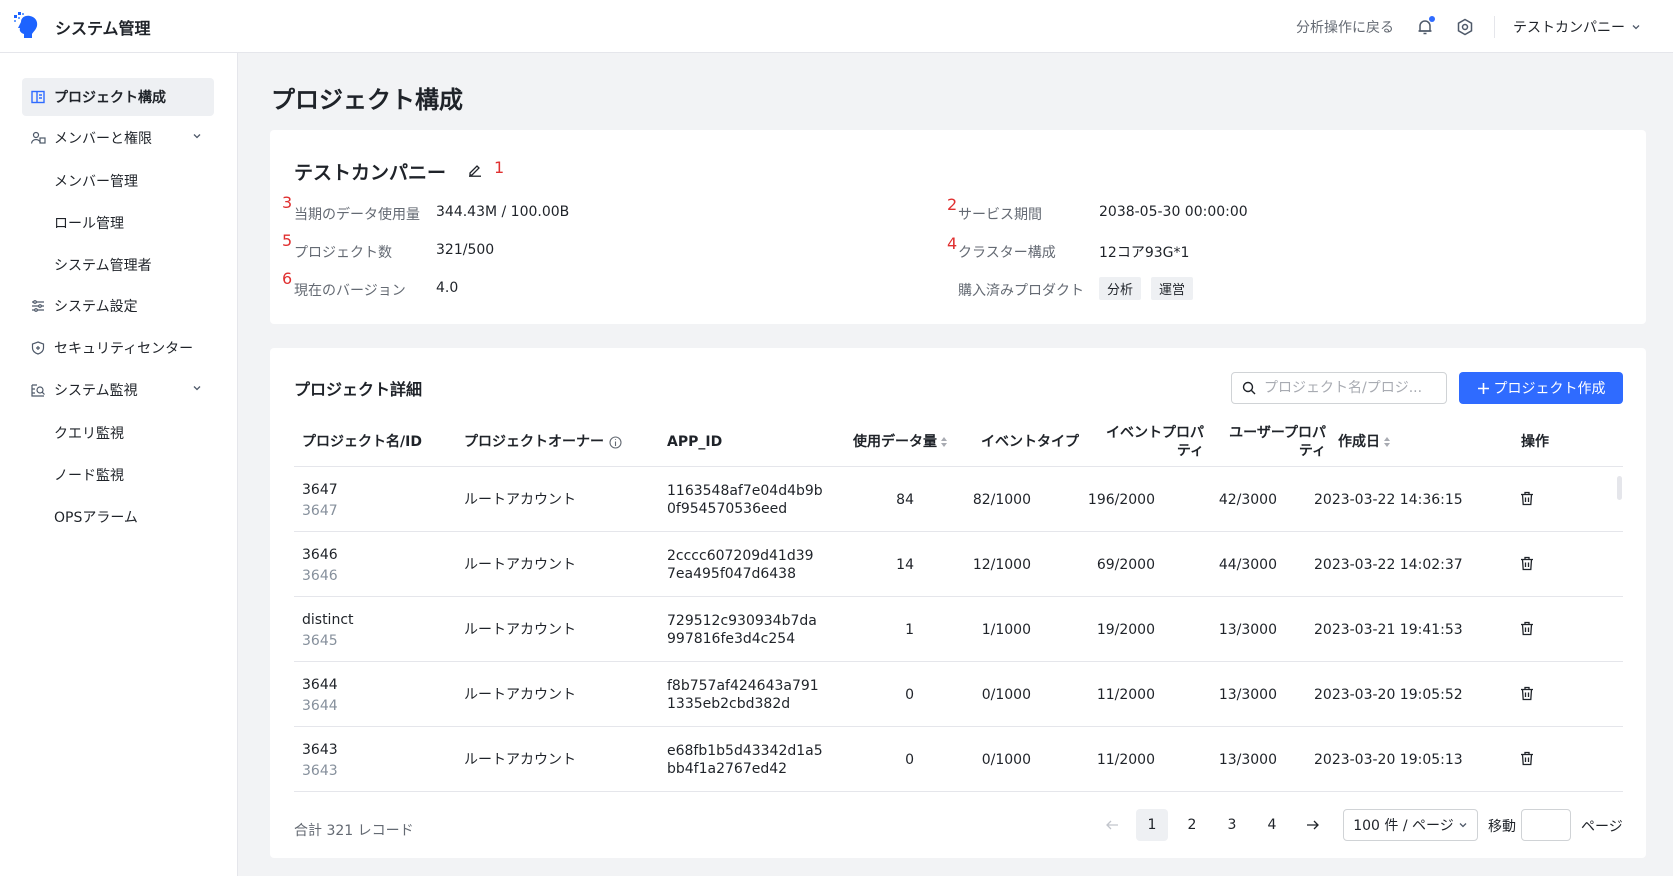 The height and width of the screenshot is (876, 1673). I want to click on col-header-usage: 使用データ量, so click(900, 442).